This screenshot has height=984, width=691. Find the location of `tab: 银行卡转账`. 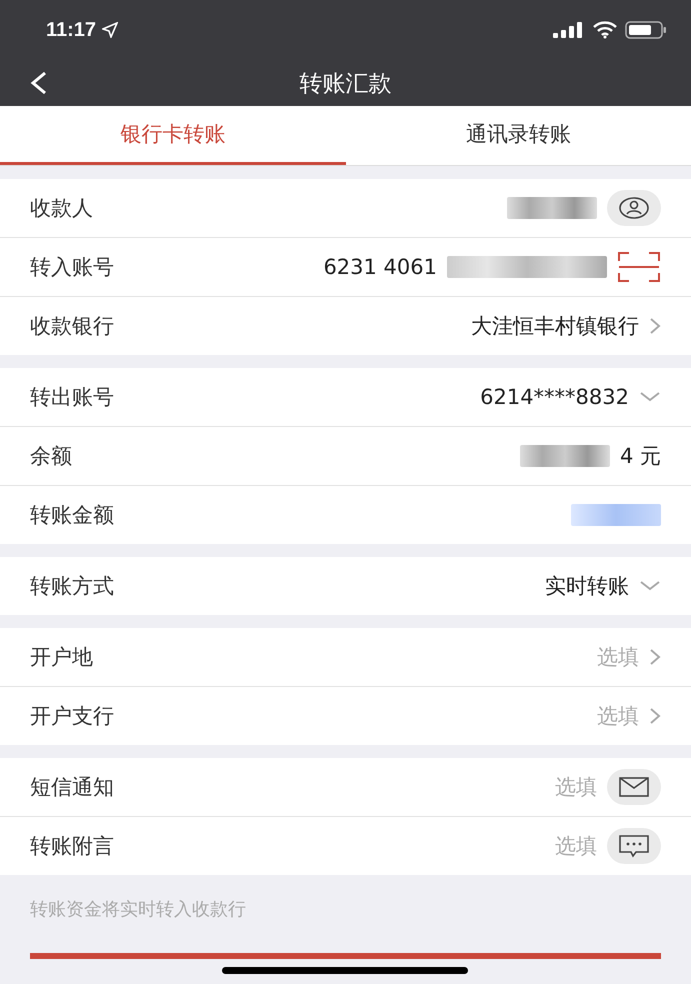

tab: 银行卡转账 is located at coordinates (173, 135).